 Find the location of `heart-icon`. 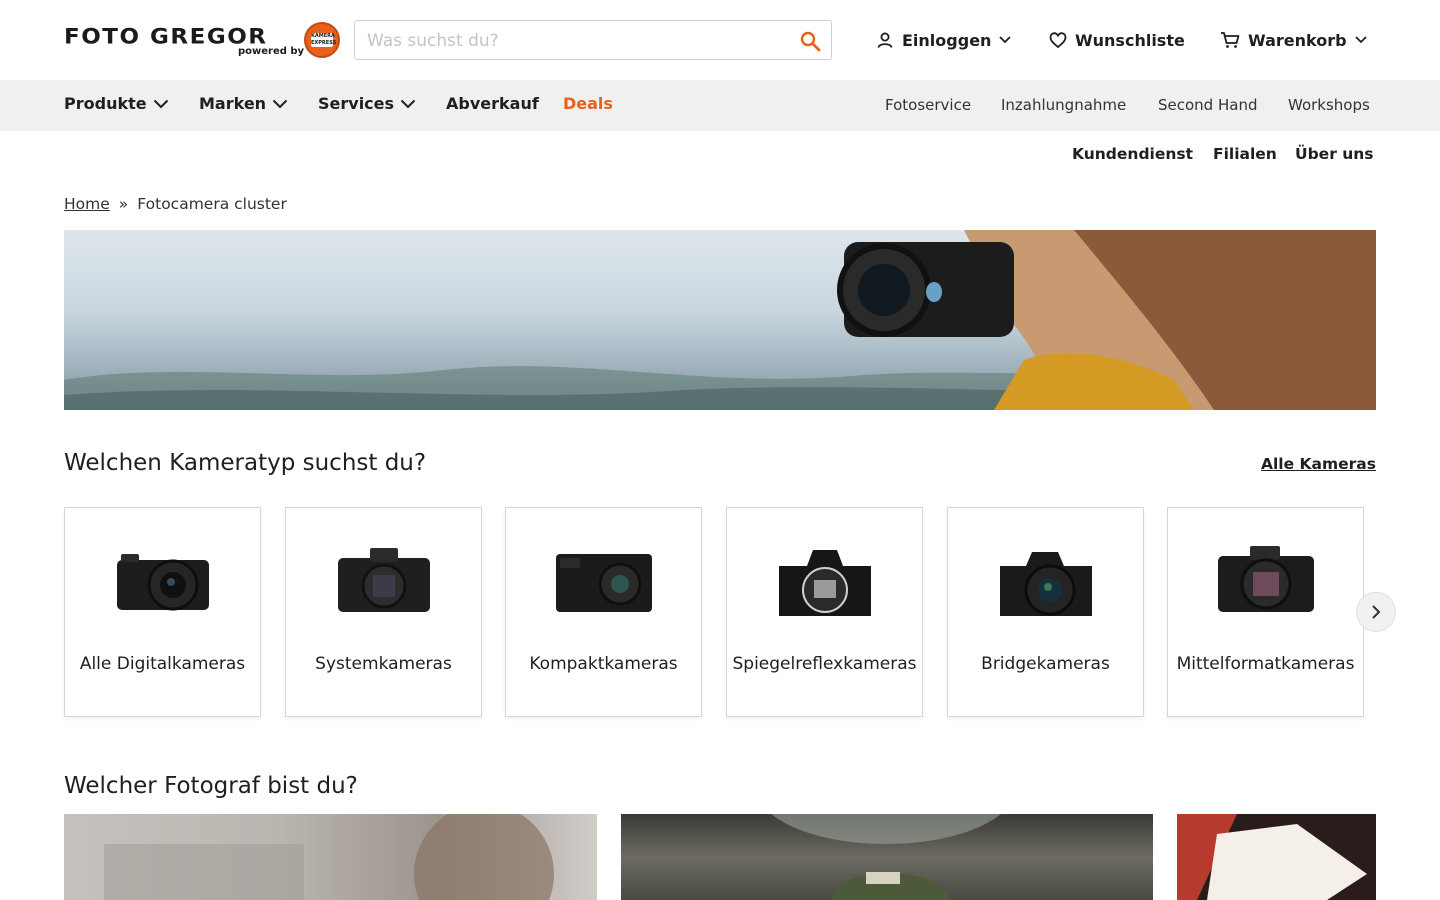

heart-icon is located at coordinates (1058, 40).